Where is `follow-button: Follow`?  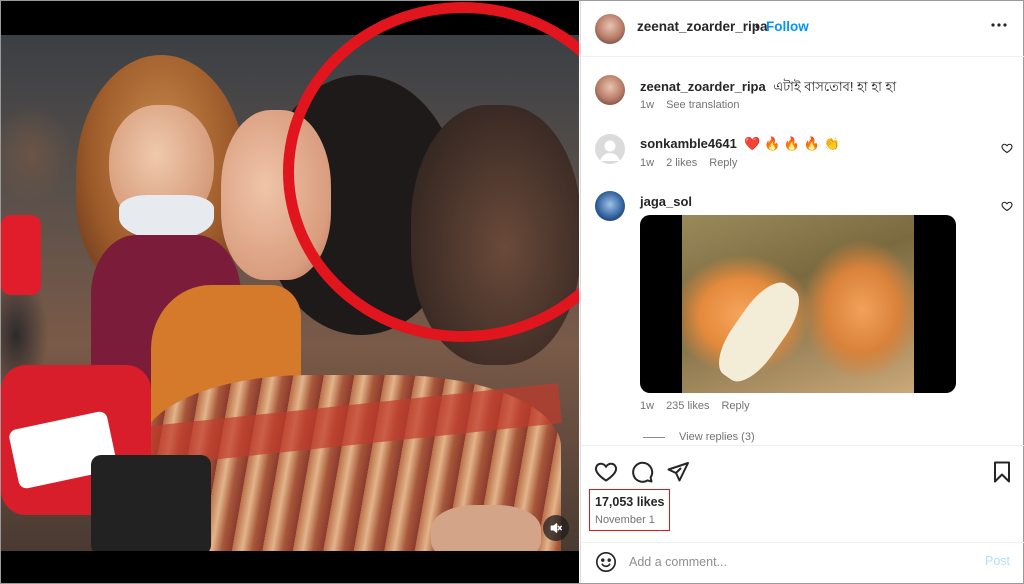 follow-button: Follow is located at coordinates (787, 26).